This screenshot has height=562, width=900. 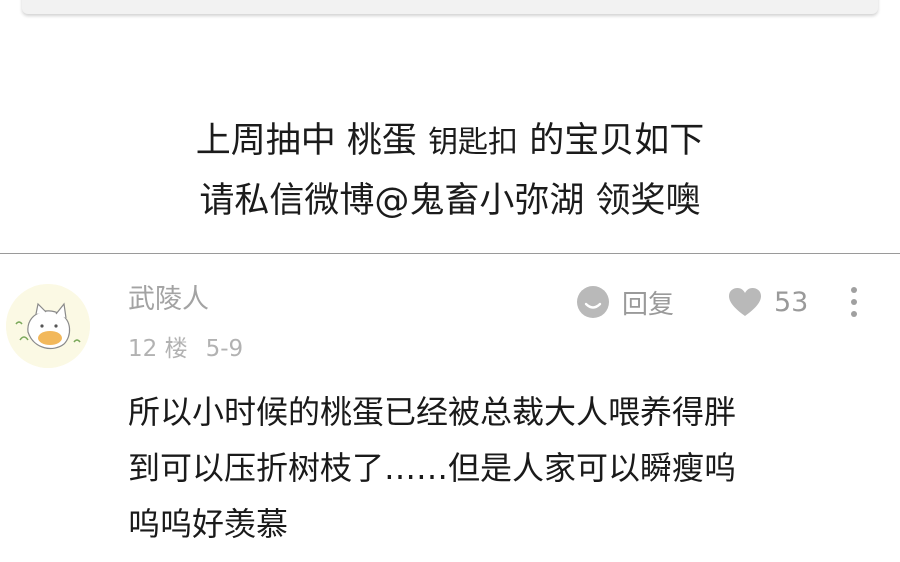 What do you see at coordinates (768, 302) in the screenshot?
I see `like-button: 53` at bounding box center [768, 302].